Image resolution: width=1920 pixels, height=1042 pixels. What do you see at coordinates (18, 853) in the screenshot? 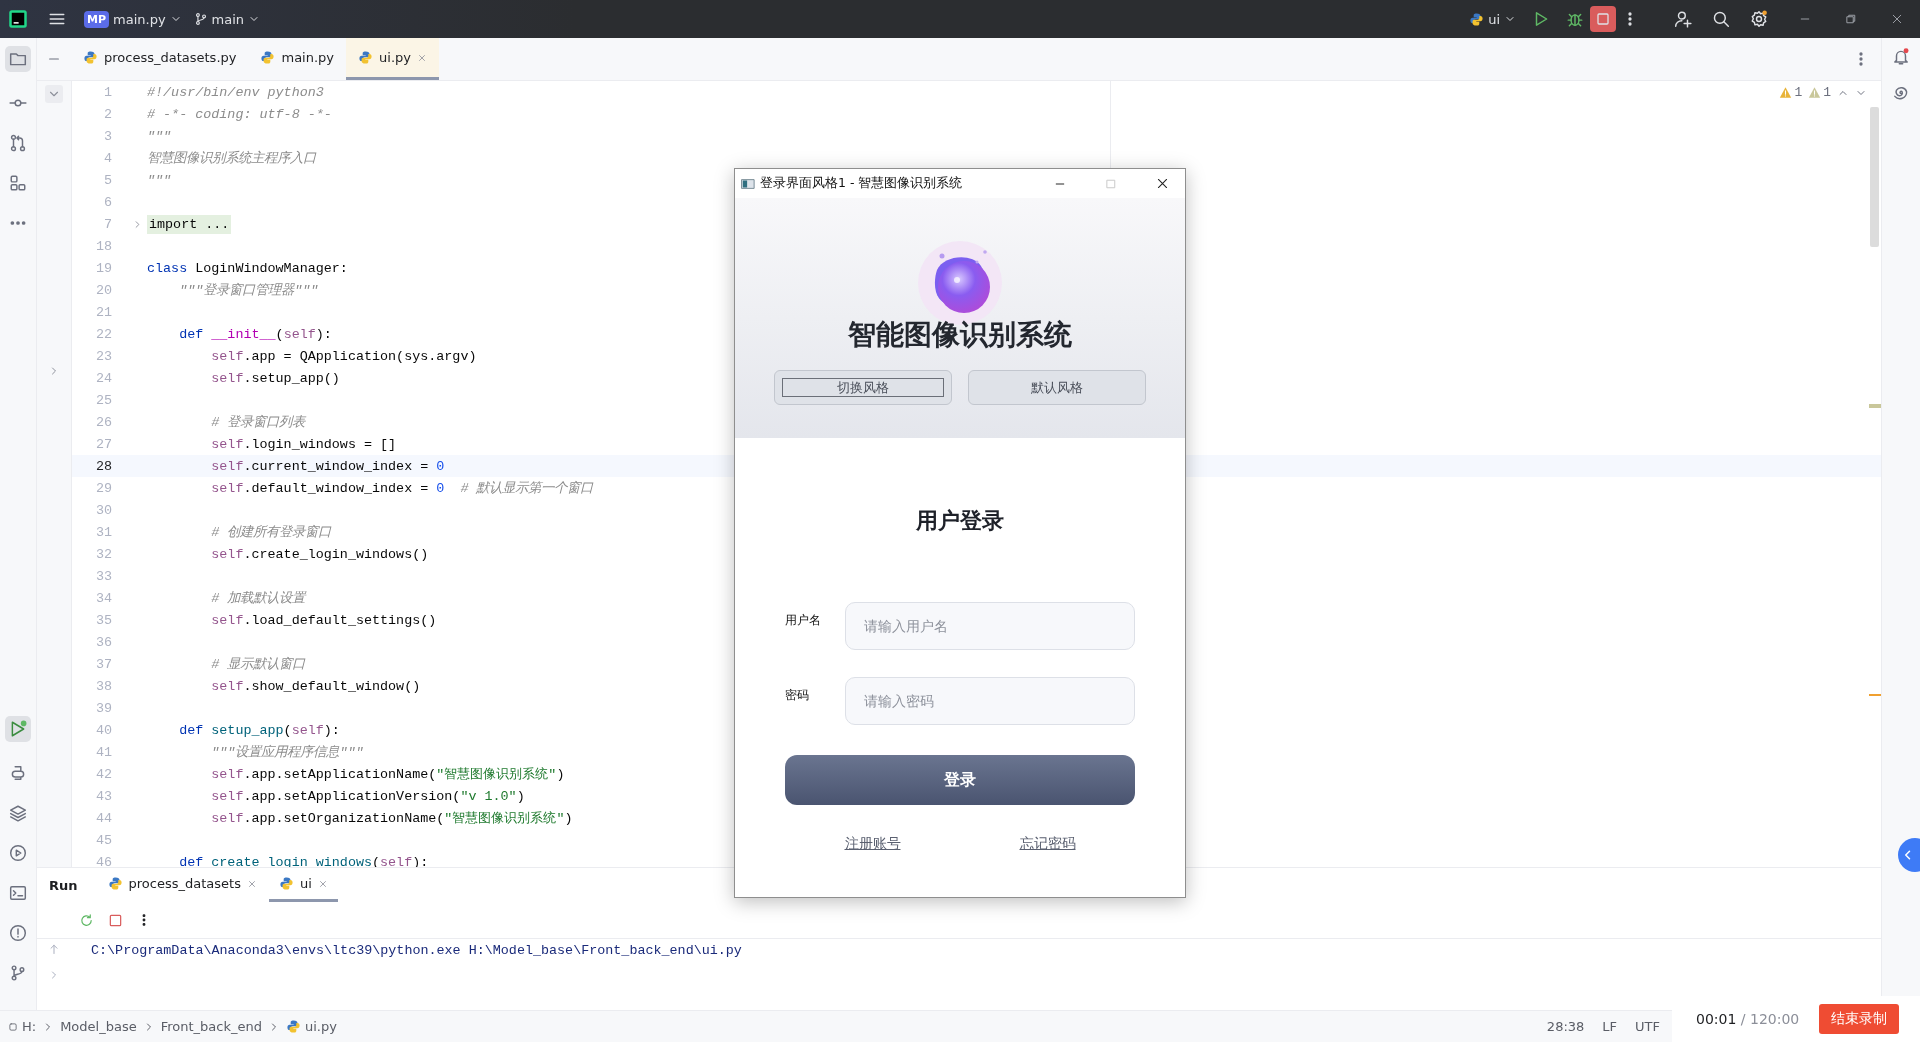
I see `services-icon` at bounding box center [18, 853].